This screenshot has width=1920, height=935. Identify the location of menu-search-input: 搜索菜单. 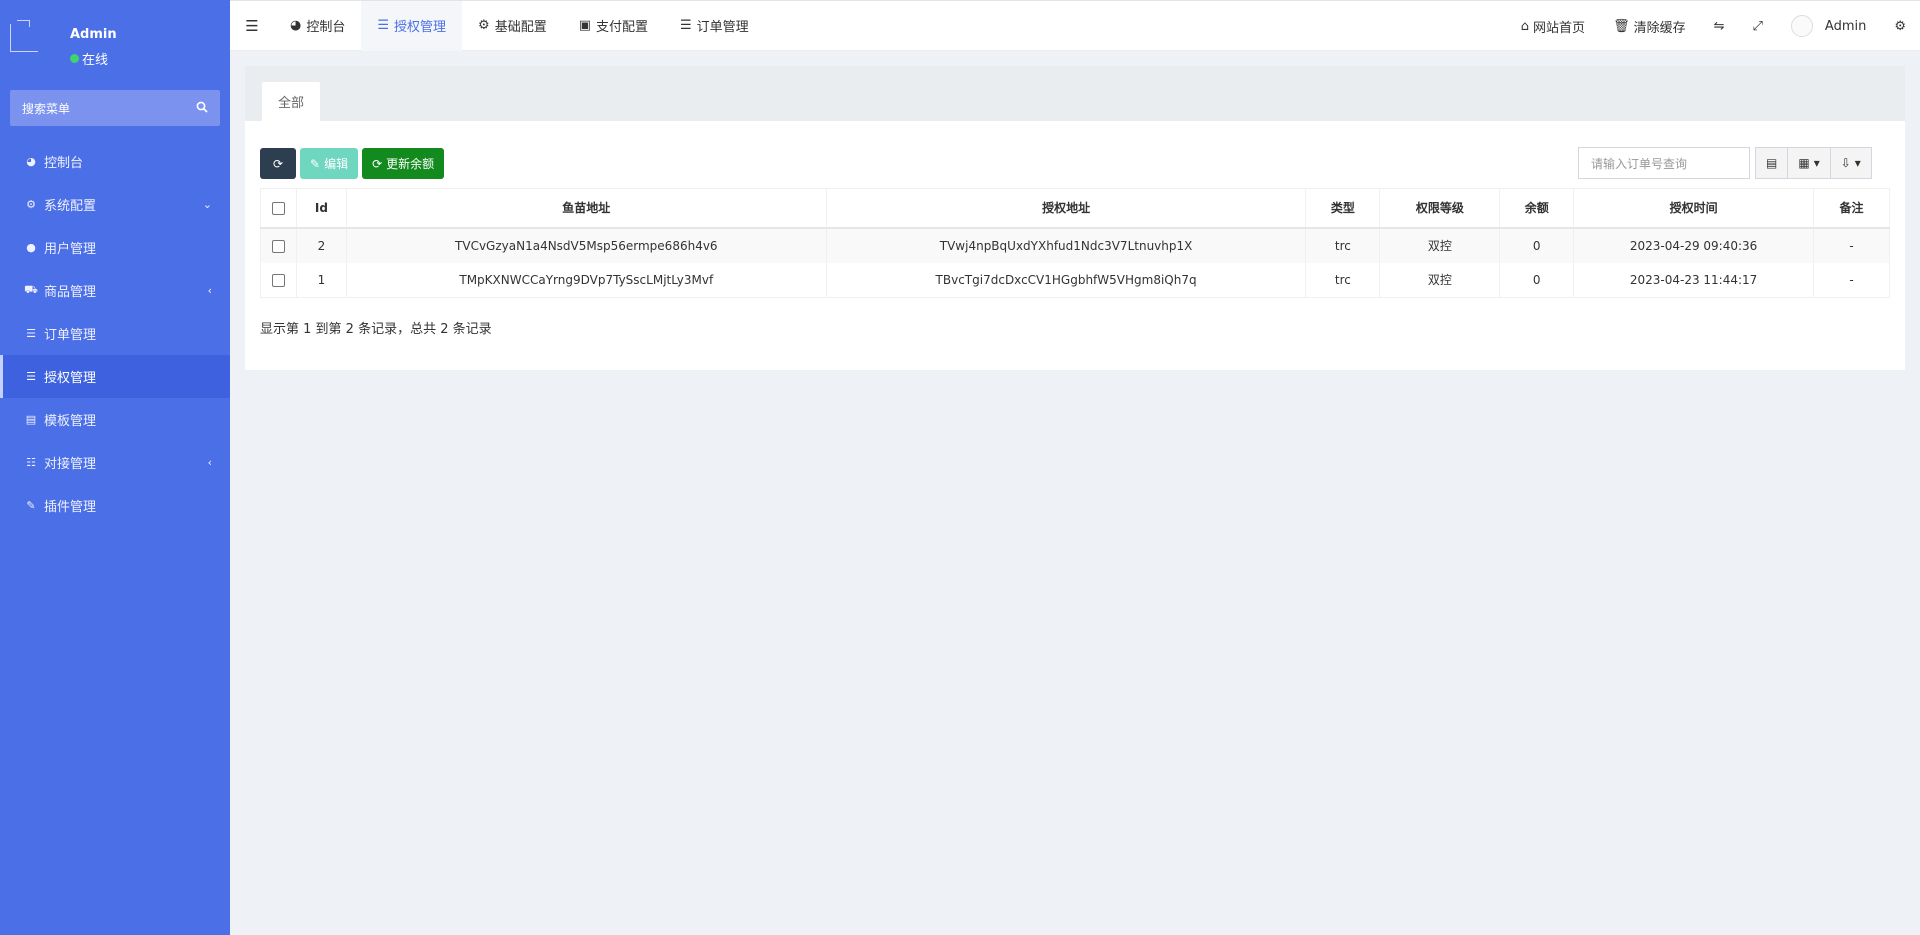
(109, 108).